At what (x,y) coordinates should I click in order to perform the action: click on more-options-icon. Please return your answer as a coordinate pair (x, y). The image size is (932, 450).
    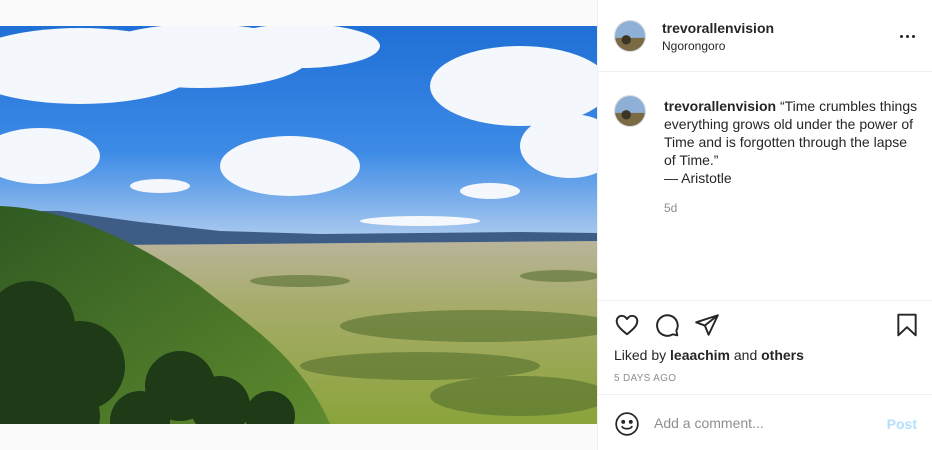
    Looking at the image, I should click on (907, 36).